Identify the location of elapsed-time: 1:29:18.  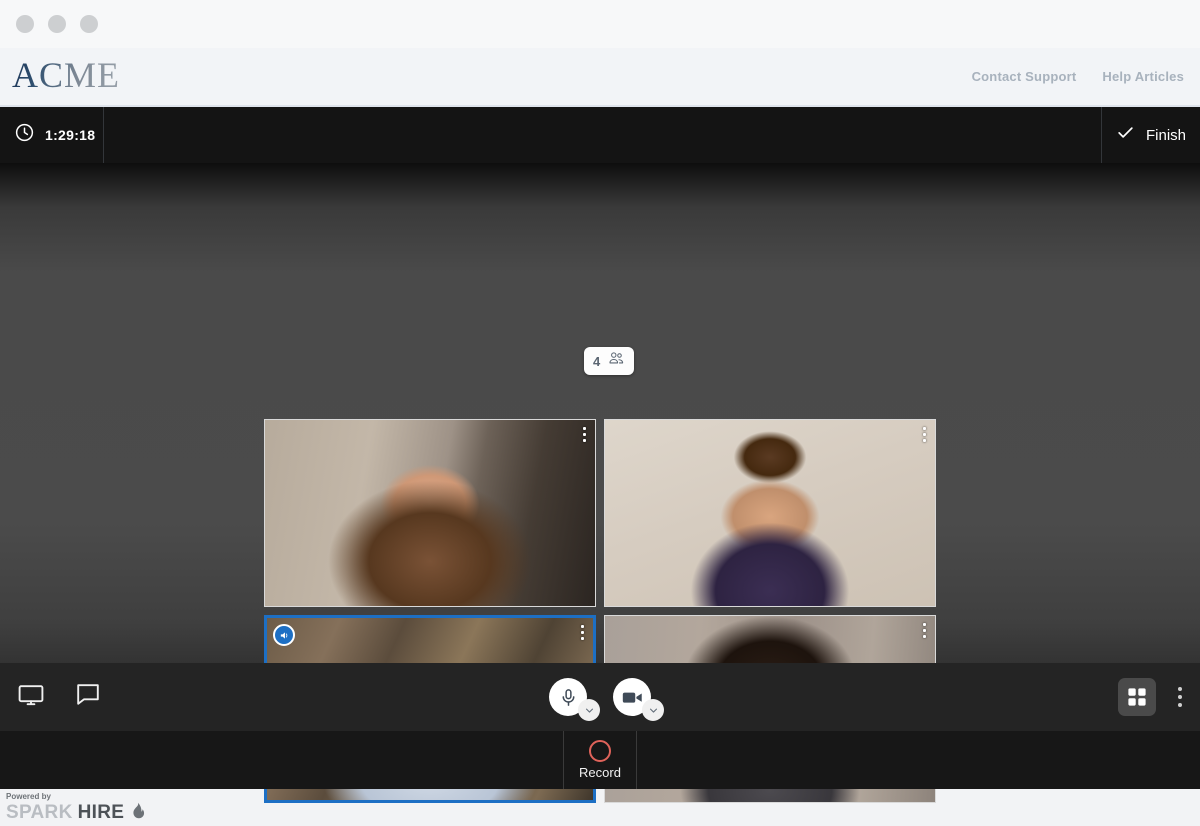
(70, 135).